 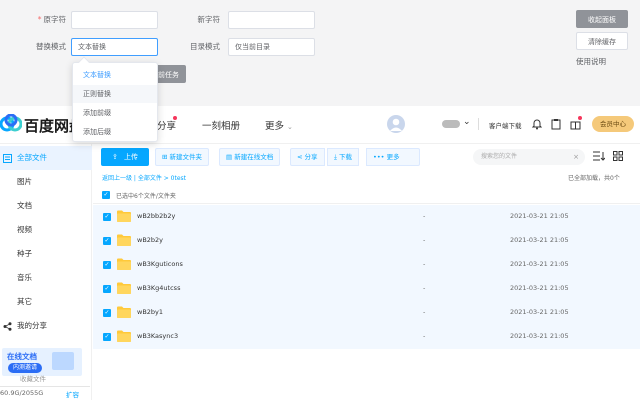 What do you see at coordinates (46, 230) in the screenshot?
I see `sidebar-item-videos: 视频` at bounding box center [46, 230].